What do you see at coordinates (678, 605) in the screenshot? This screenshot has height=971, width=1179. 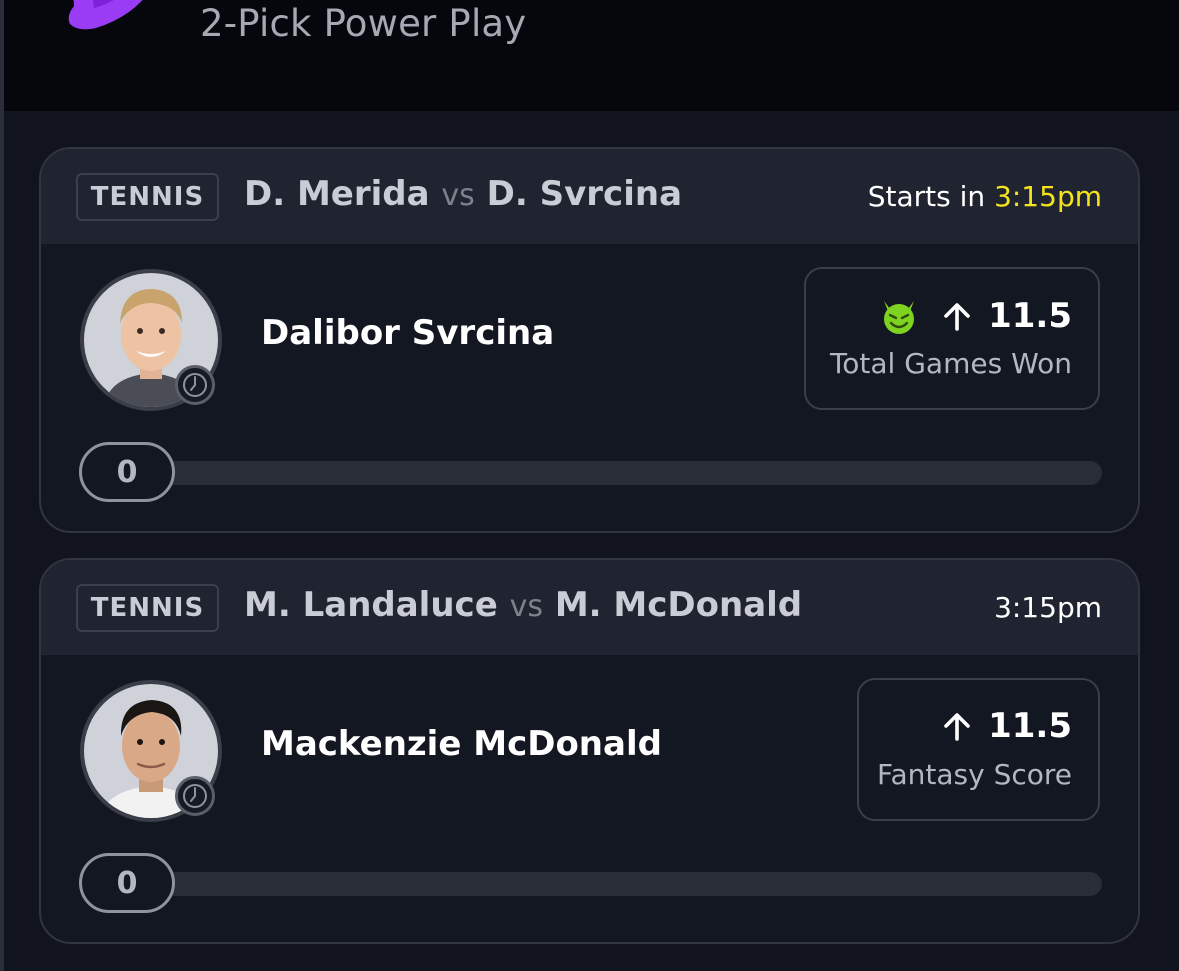 I see `matchup-player-b: M. McDonald` at bounding box center [678, 605].